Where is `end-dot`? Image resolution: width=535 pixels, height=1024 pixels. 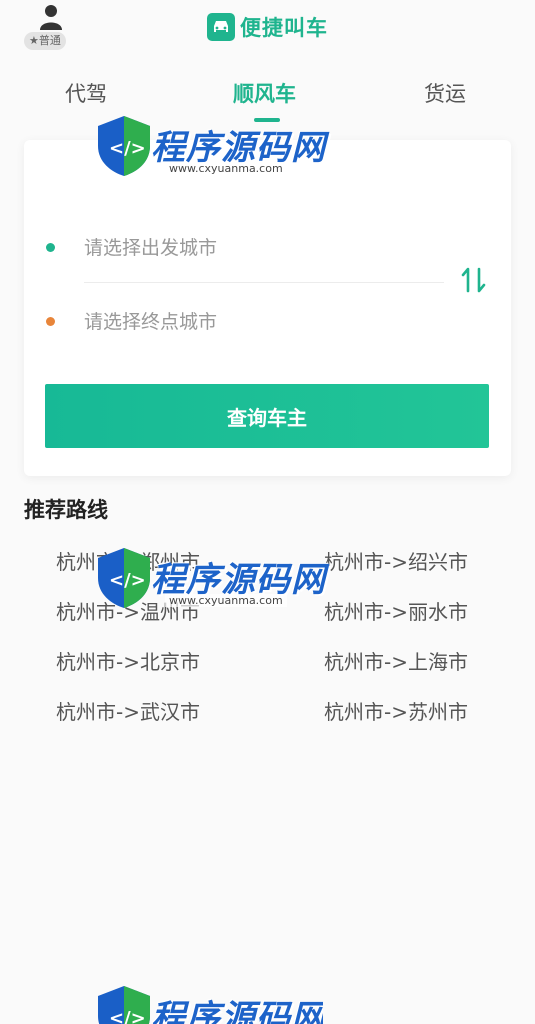
end-dot is located at coordinates (50, 321).